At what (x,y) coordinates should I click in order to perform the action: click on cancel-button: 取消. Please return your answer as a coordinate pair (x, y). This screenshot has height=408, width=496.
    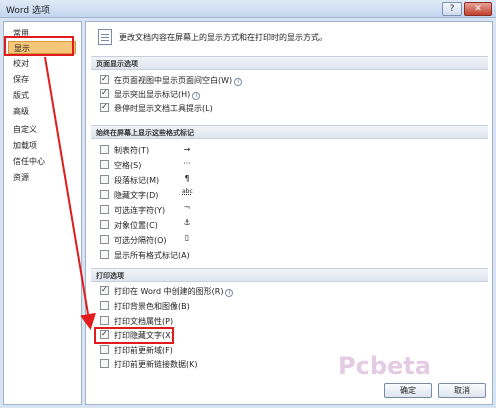
    Looking at the image, I should click on (462, 390).